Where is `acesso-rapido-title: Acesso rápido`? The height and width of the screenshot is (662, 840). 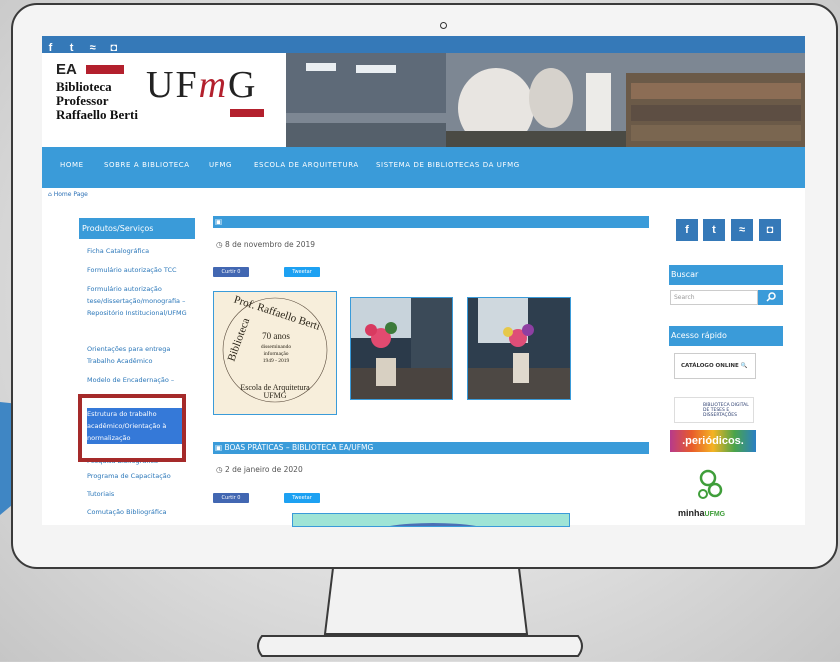 acesso-rapido-title: Acesso rápido is located at coordinates (726, 336).